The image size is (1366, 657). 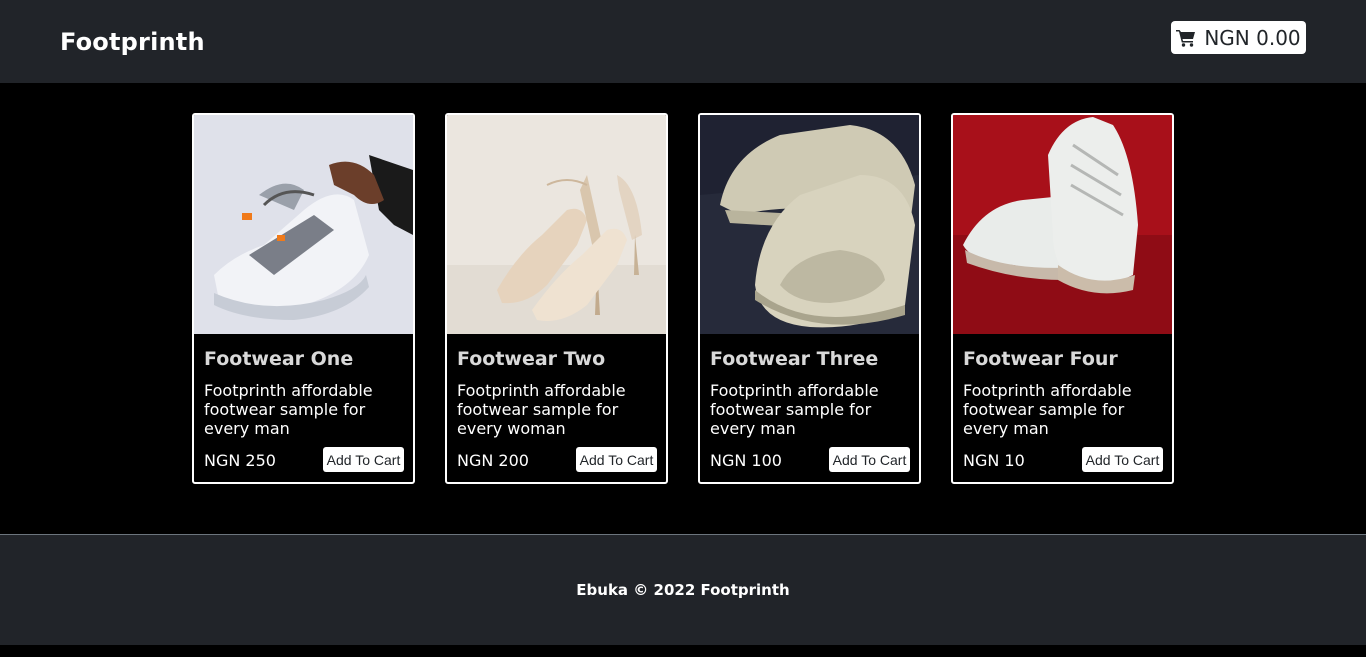 What do you see at coordinates (132, 42) in the screenshot?
I see `brand-logo: Footprinth` at bounding box center [132, 42].